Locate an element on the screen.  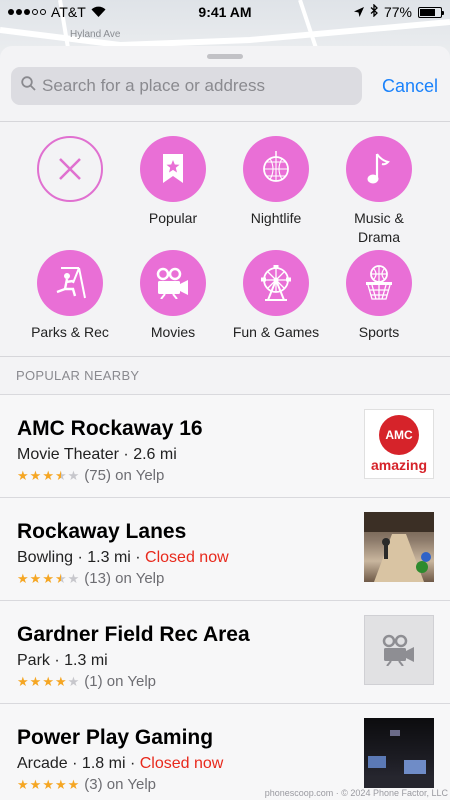
category-label: Fun & Games is located at coordinates (276, 332).